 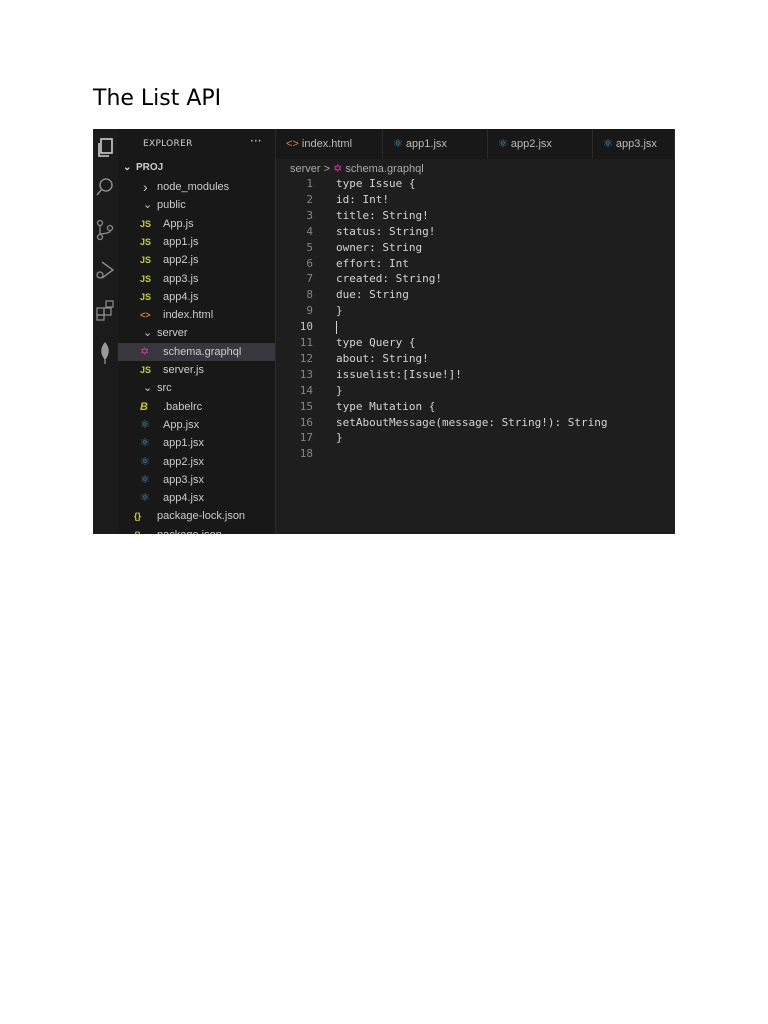 I want to click on chevron-right-icon: ›, so click(x=145, y=187).